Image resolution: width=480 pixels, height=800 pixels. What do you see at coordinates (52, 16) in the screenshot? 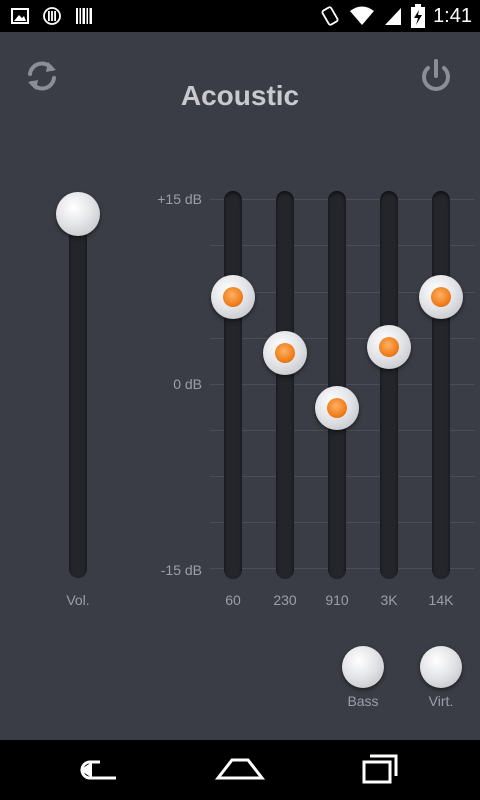
I see `equalizer-app-icon` at bounding box center [52, 16].